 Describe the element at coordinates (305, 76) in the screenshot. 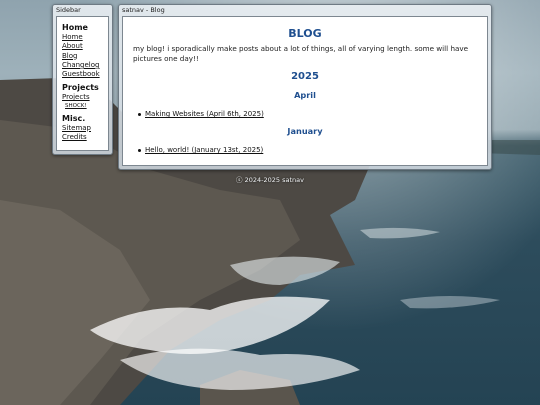

I see `year-heading: 2025` at that location.